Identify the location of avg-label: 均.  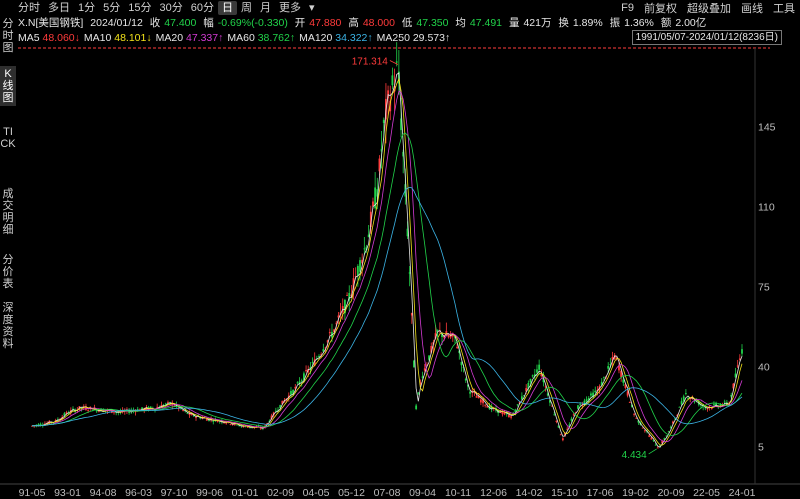
(460, 23).